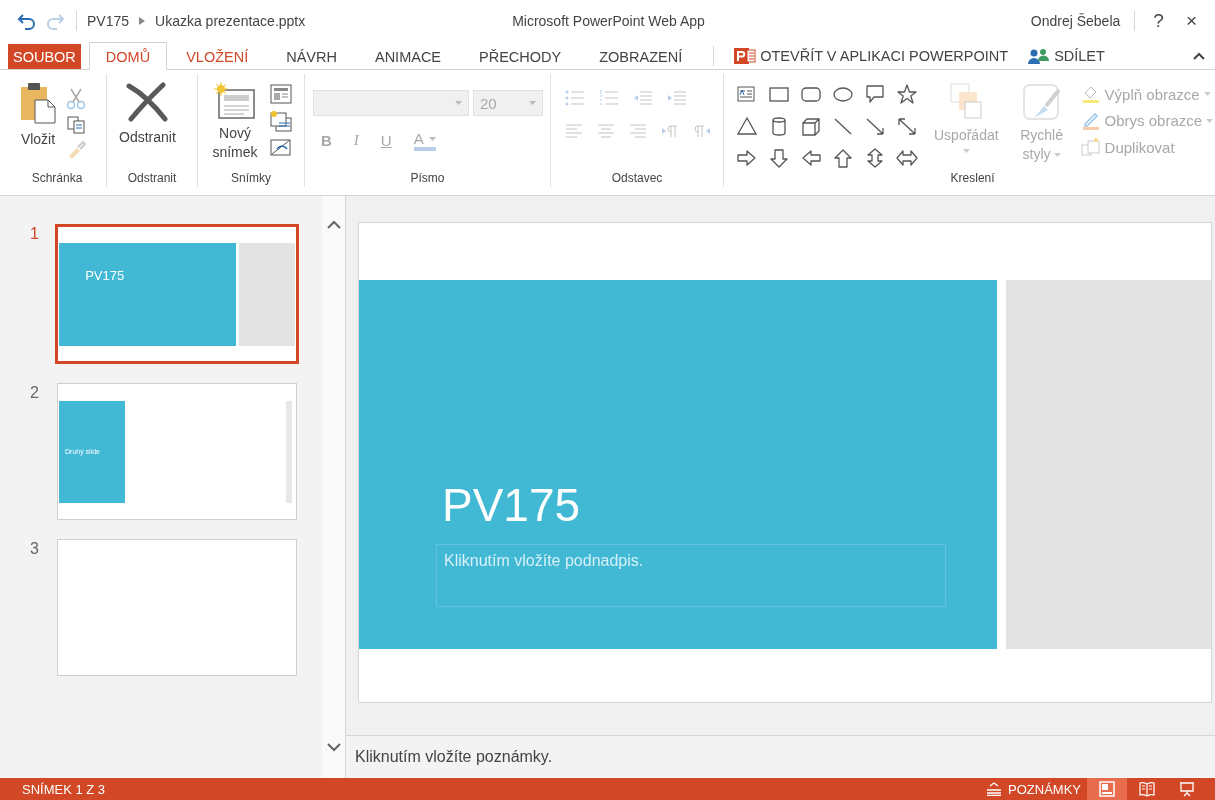 Image resolution: width=1215 pixels, height=800 pixels. Describe the element at coordinates (44, 56) in the screenshot. I see `file-tab: SOUBOR` at that location.